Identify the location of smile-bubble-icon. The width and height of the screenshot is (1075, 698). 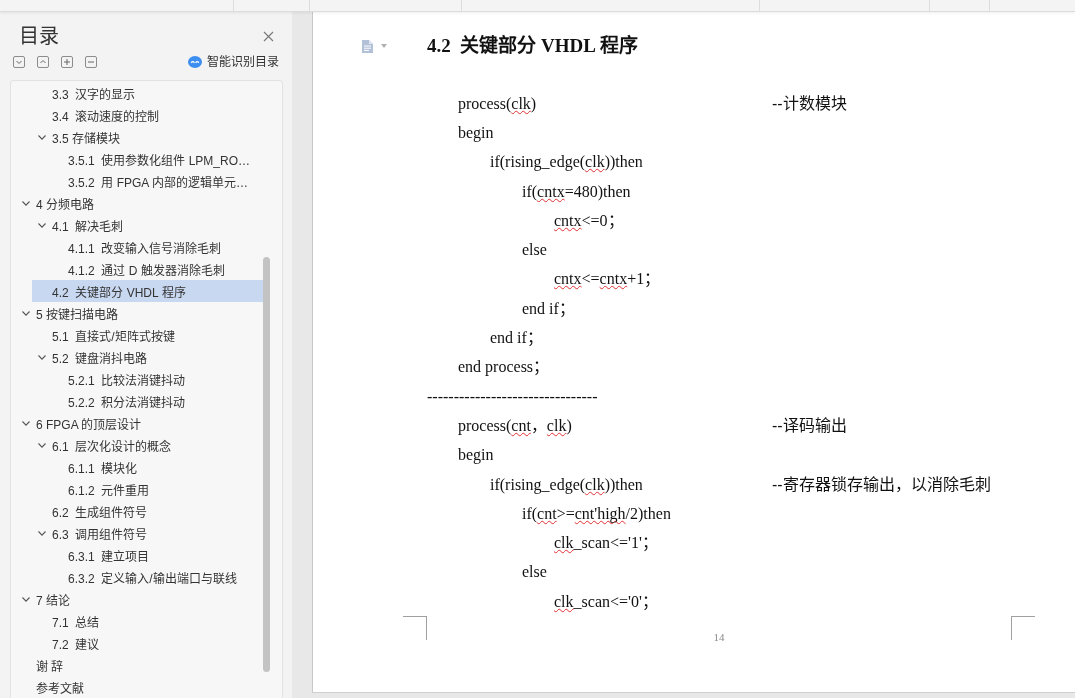
(195, 62).